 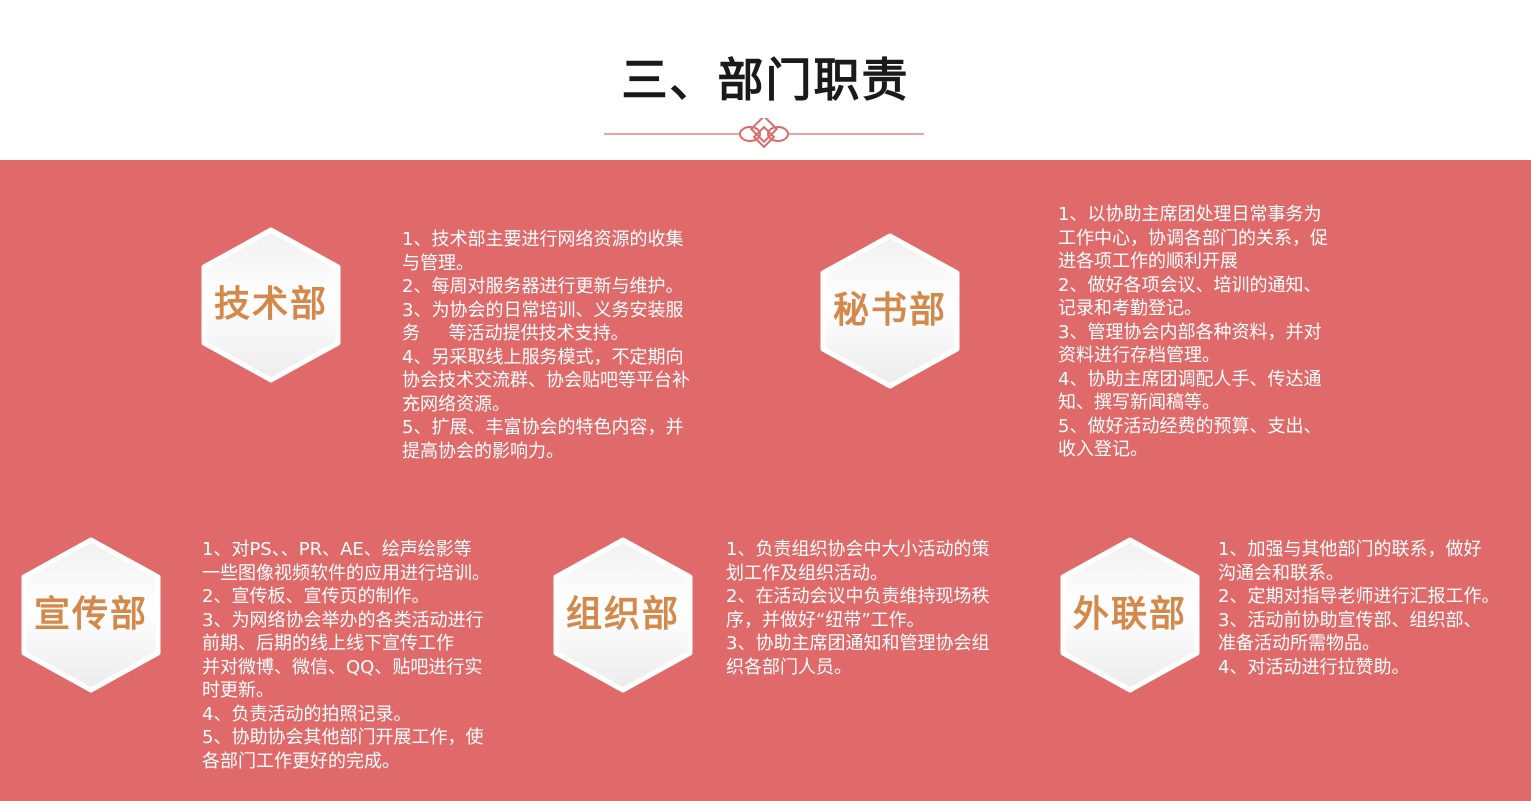 I want to click on list-item: 3、为协会的日常培训、义务安装服 务 等活动提供技术支持。, so click(x=543, y=322).